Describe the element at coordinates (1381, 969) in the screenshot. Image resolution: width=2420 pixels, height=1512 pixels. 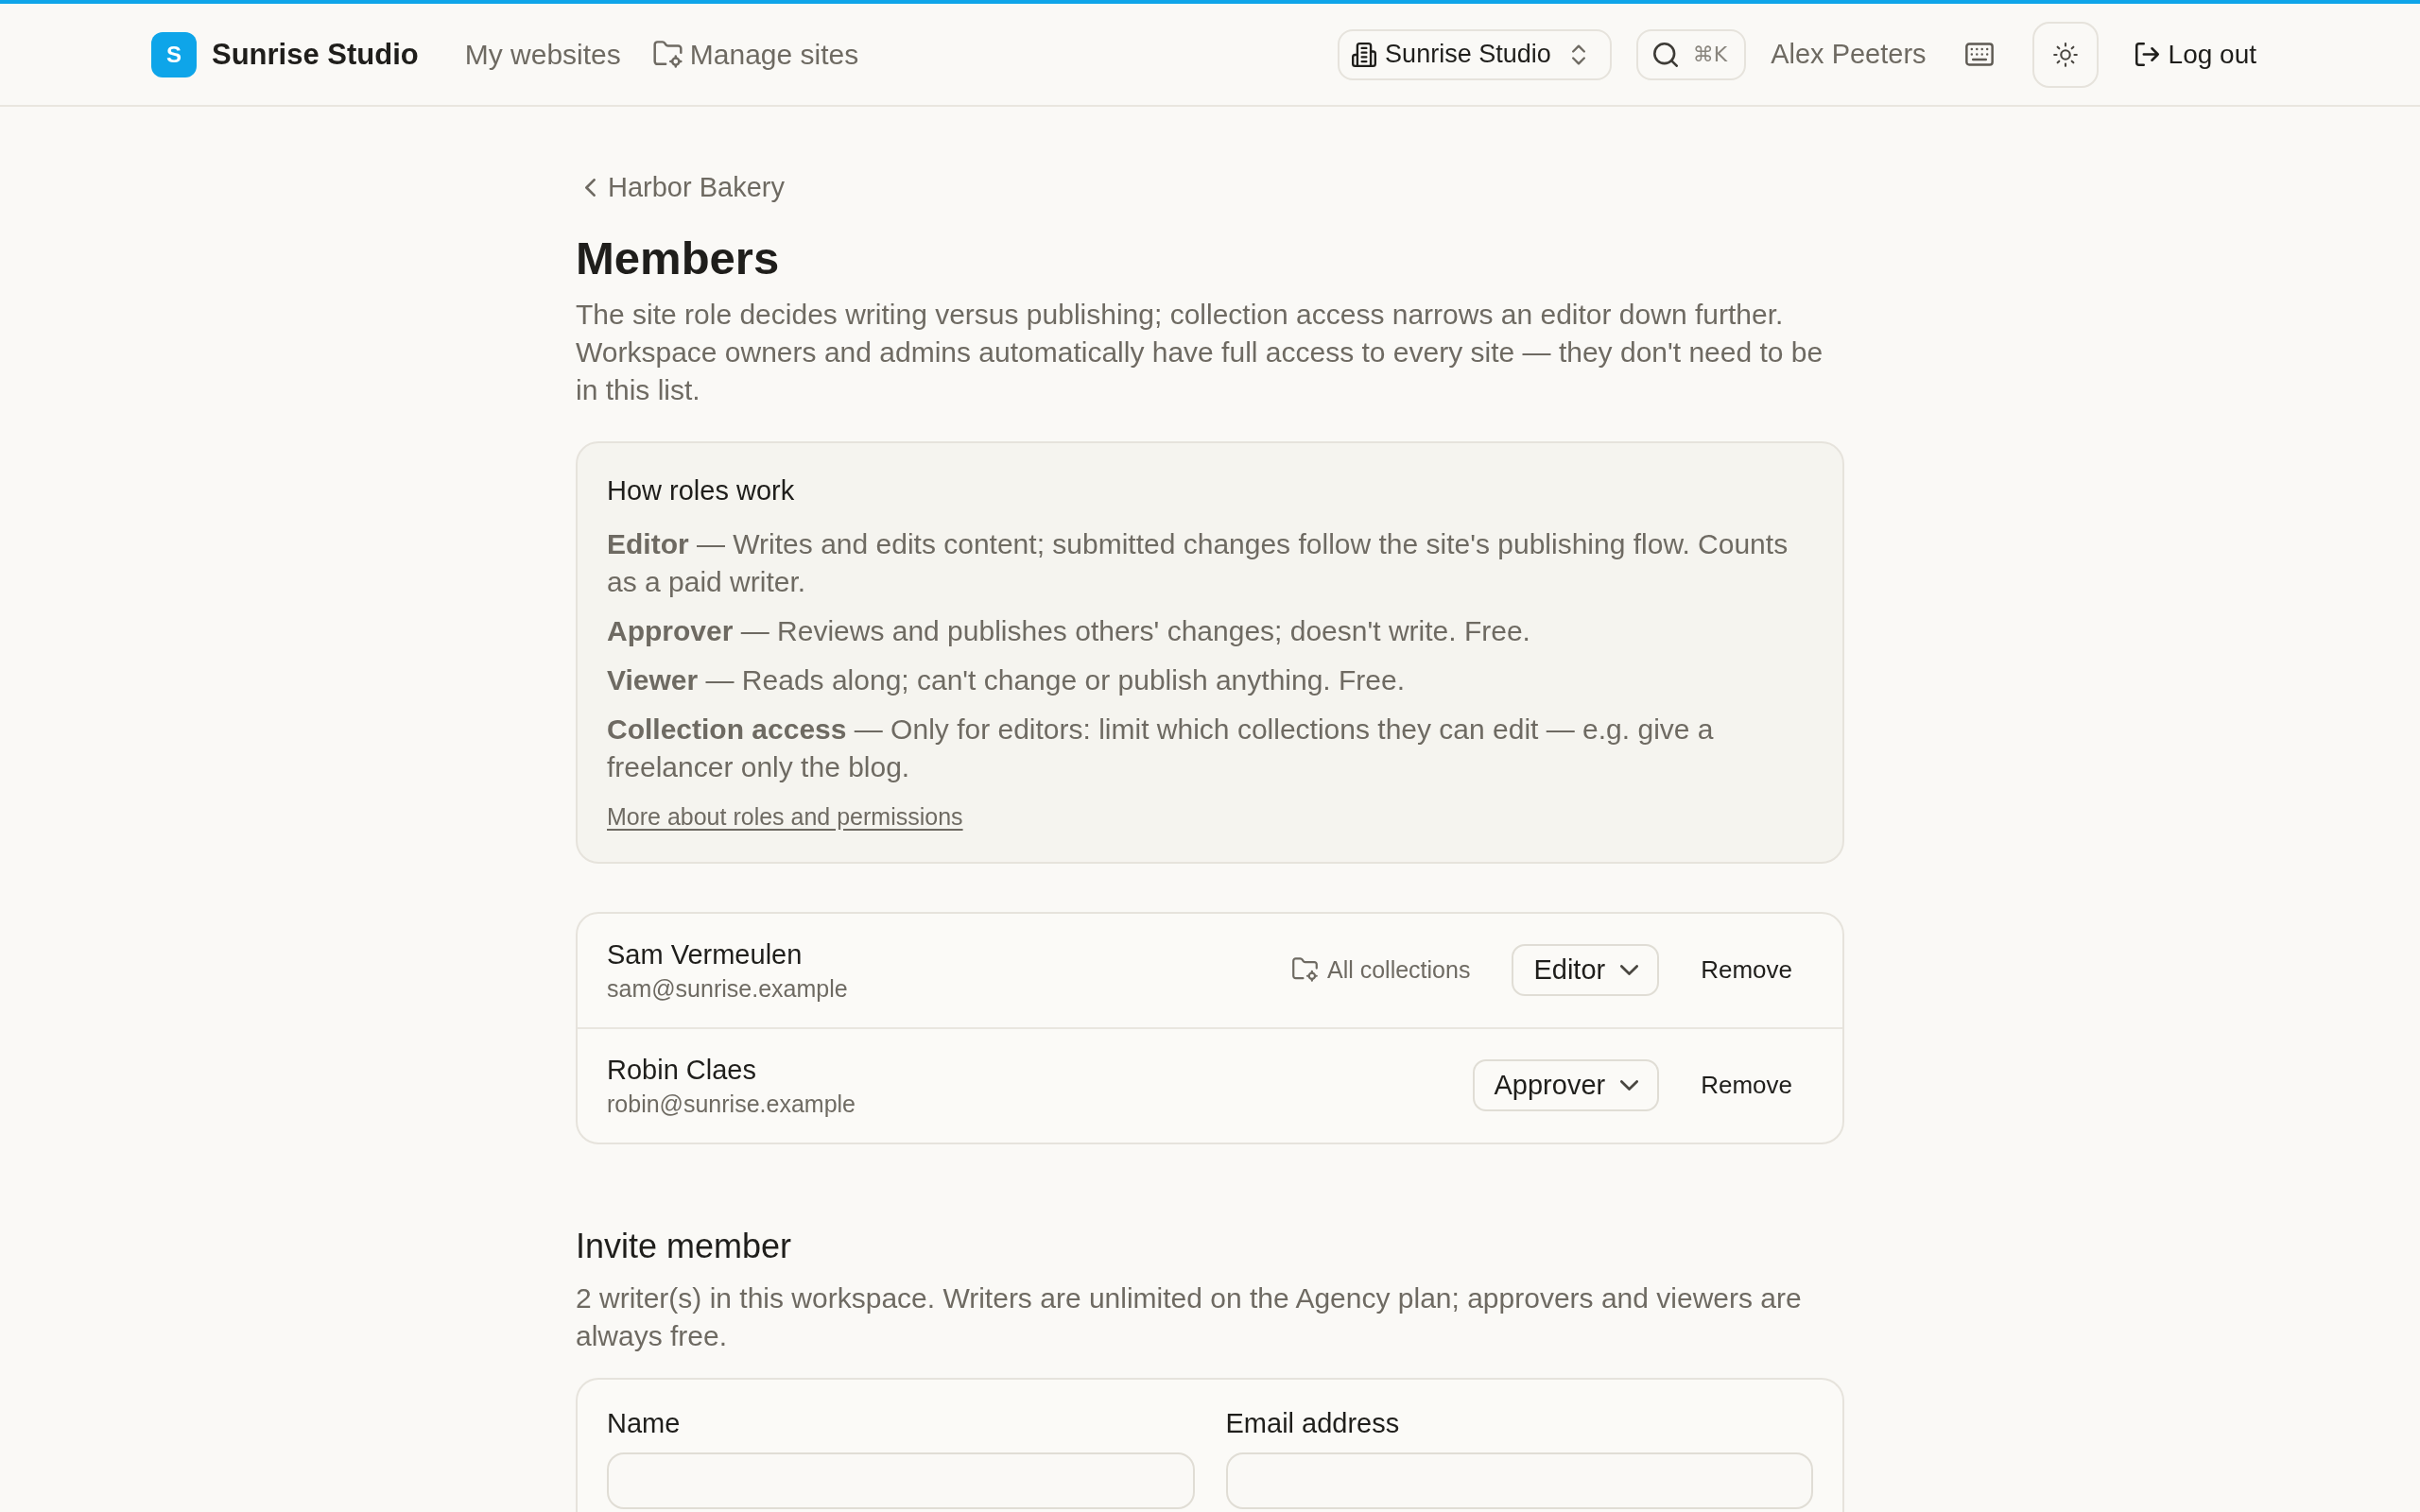
I see `collection-access-button: All collections` at that location.